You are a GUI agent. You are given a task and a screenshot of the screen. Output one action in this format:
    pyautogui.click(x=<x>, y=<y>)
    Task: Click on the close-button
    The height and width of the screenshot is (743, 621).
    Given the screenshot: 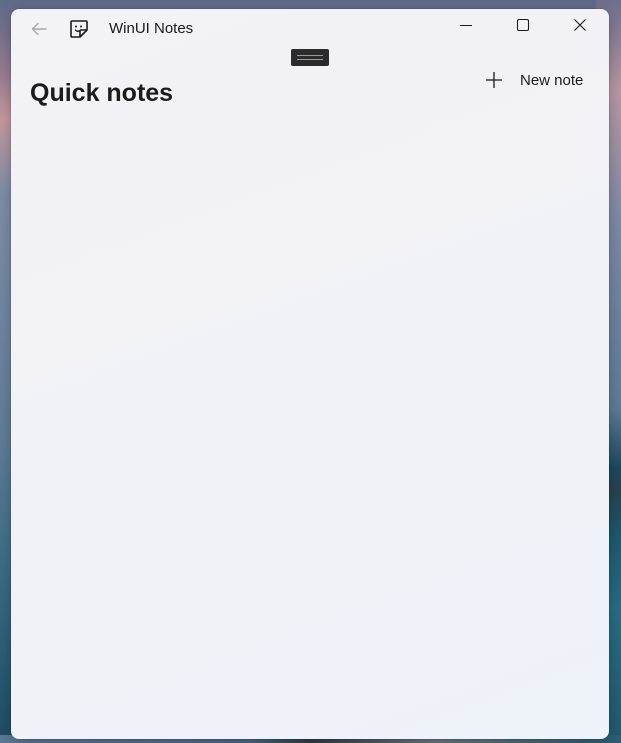 What is the action you would take?
    pyautogui.click(x=580, y=27)
    